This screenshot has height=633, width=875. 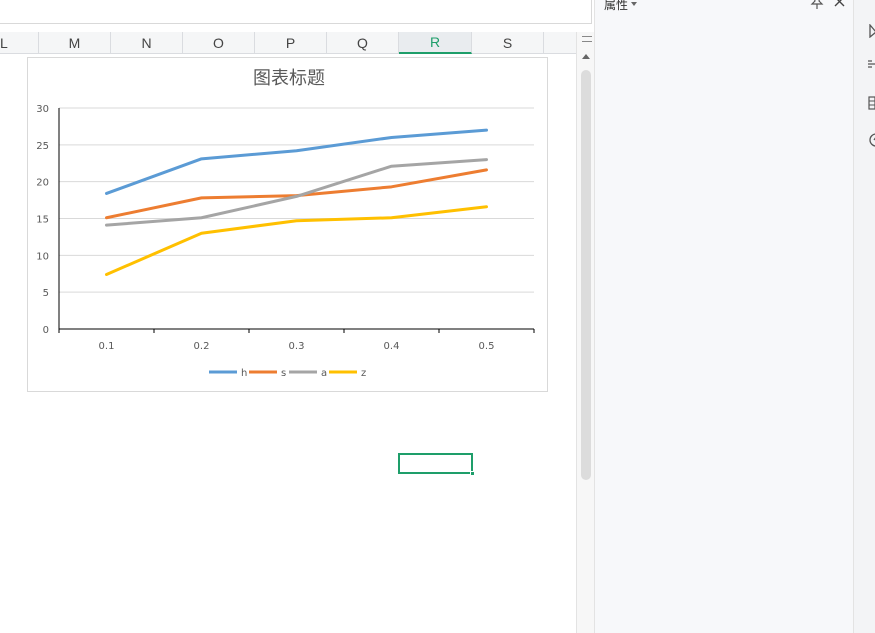 What do you see at coordinates (586, 275) in the screenshot?
I see `scroll-thumb` at bounding box center [586, 275].